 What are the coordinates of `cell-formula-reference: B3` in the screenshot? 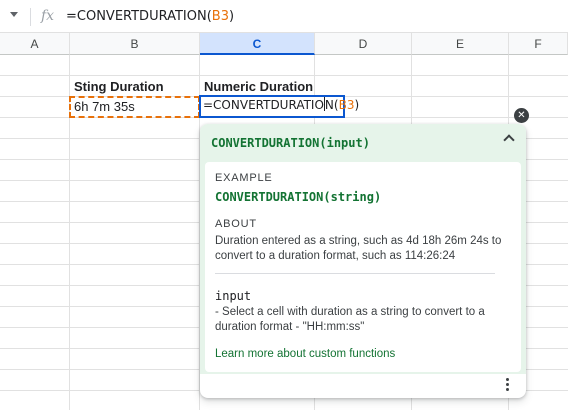 It's located at (346, 105).